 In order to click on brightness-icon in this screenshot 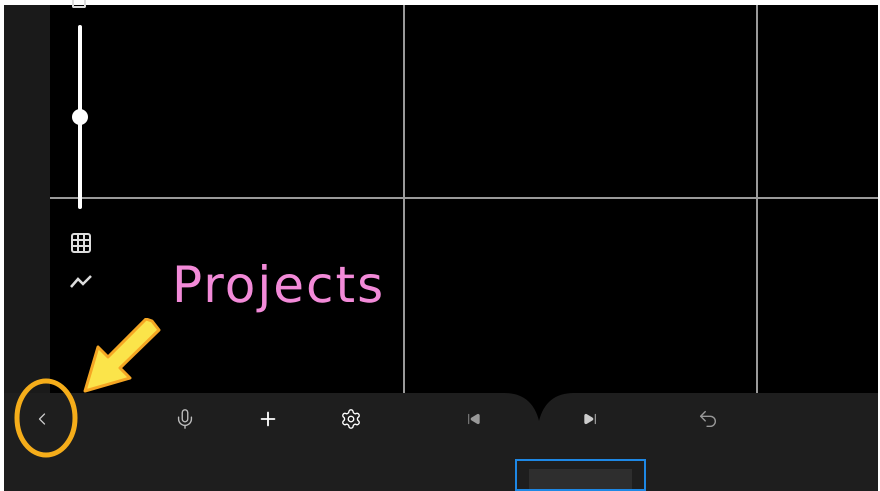, I will do `click(79, 4)`.